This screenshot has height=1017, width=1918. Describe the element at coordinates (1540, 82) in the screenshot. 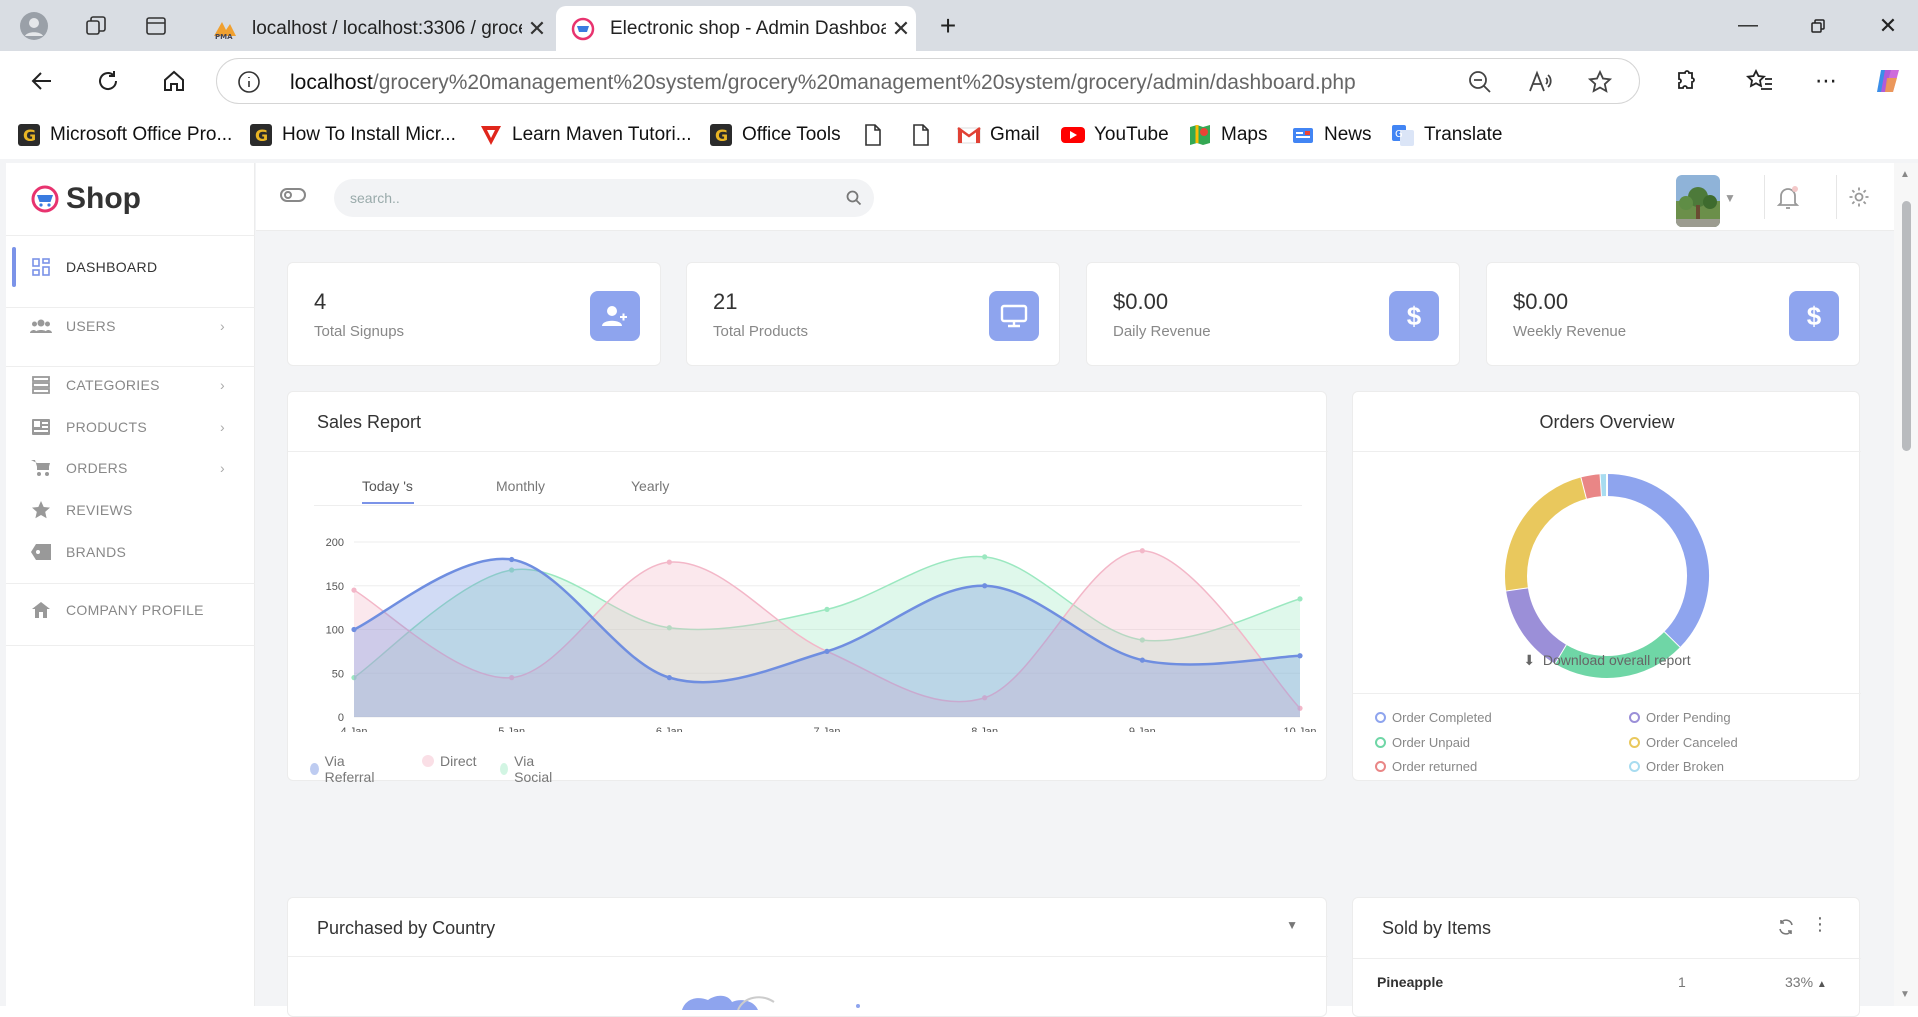

I see `read-aloud-icon` at that location.